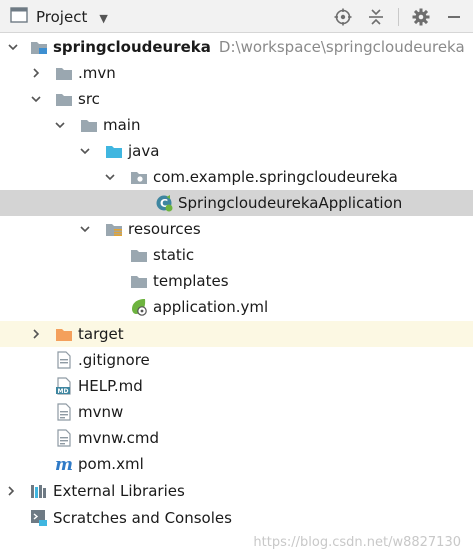 The width and height of the screenshot is (473, 560). I want to click on project-view-title: Project, so click(62, 17).